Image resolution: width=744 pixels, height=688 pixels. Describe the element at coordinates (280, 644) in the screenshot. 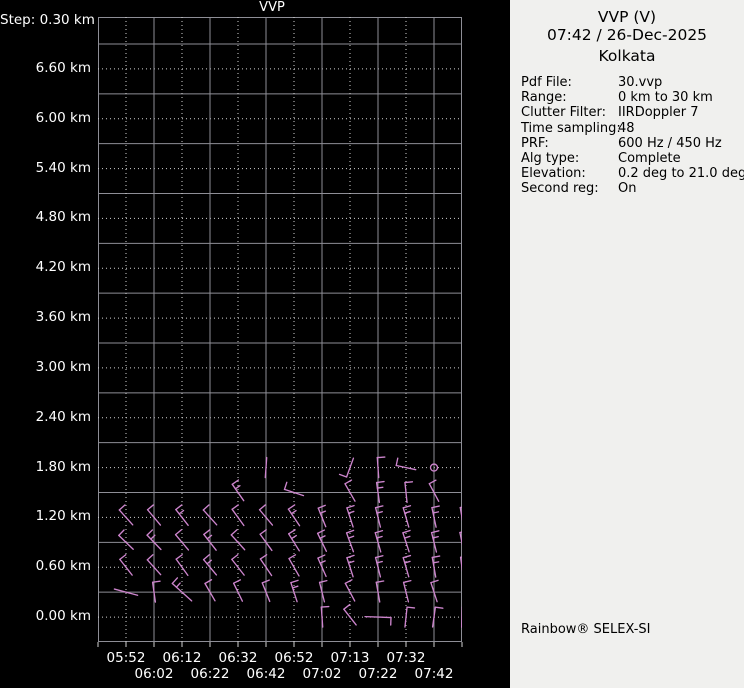

I see `x-axis-ticks` at that location.